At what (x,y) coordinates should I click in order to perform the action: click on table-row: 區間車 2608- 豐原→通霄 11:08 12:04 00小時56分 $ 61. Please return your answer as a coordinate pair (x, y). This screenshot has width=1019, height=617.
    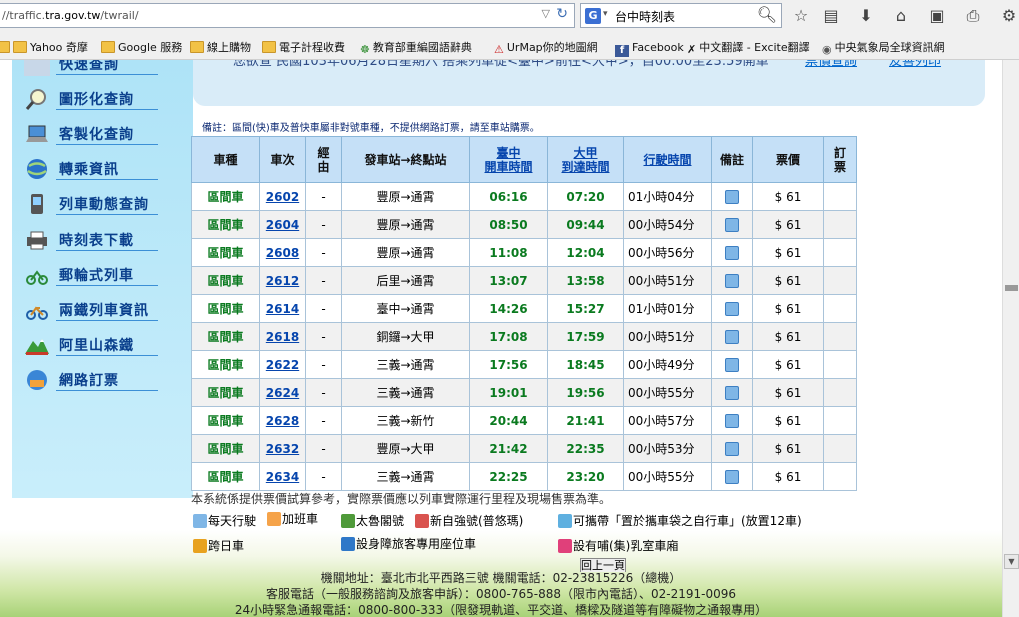
    Looking at the image, I should click on (524, 252).